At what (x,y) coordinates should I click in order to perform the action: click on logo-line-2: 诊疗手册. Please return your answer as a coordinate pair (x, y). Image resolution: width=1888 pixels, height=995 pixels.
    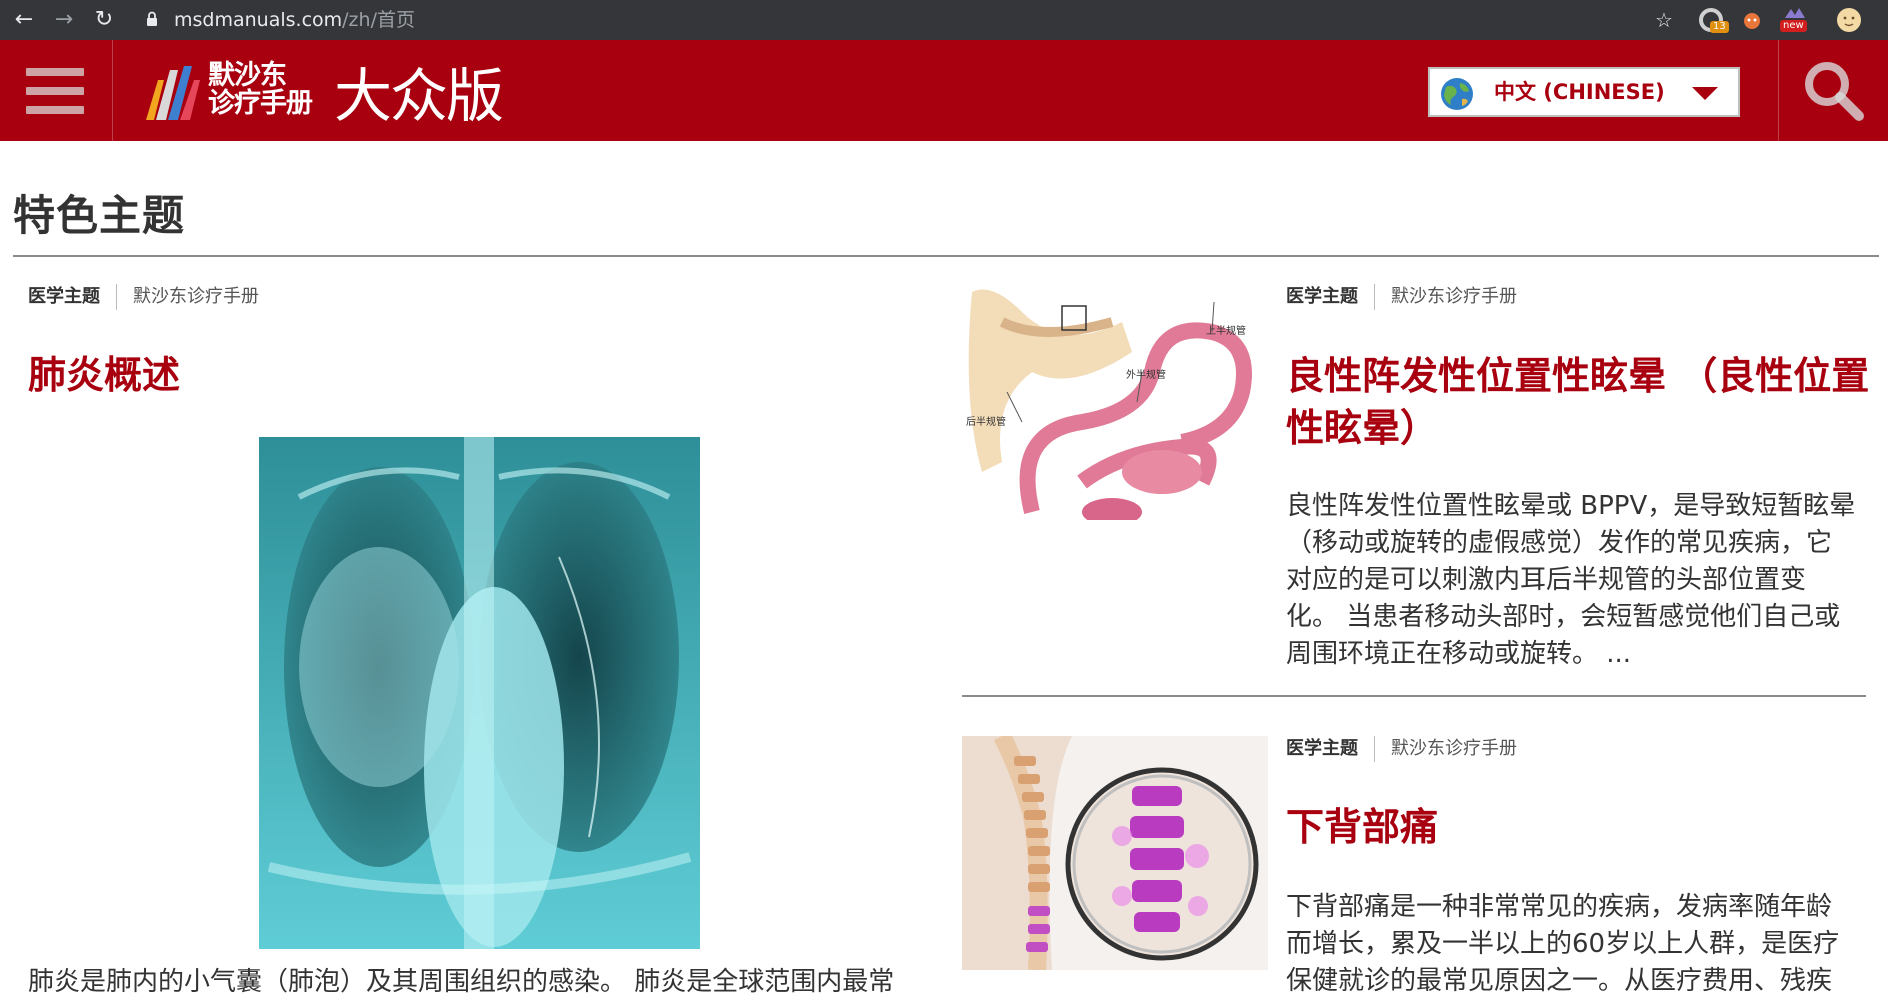
    Looking at the image, I should click on (260, 103).